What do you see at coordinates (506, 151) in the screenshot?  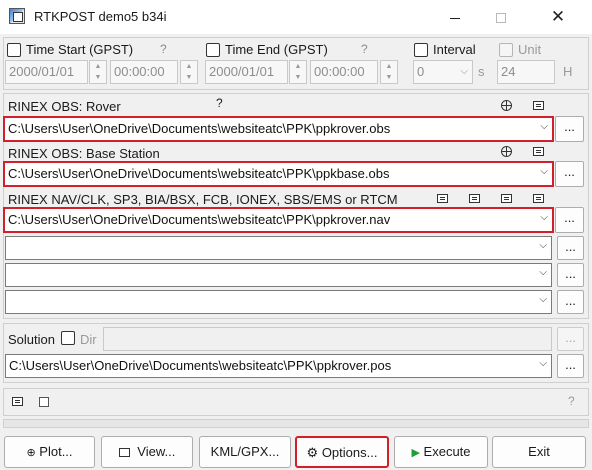 I see `base-map-icon` at bounding box center [506, 151].